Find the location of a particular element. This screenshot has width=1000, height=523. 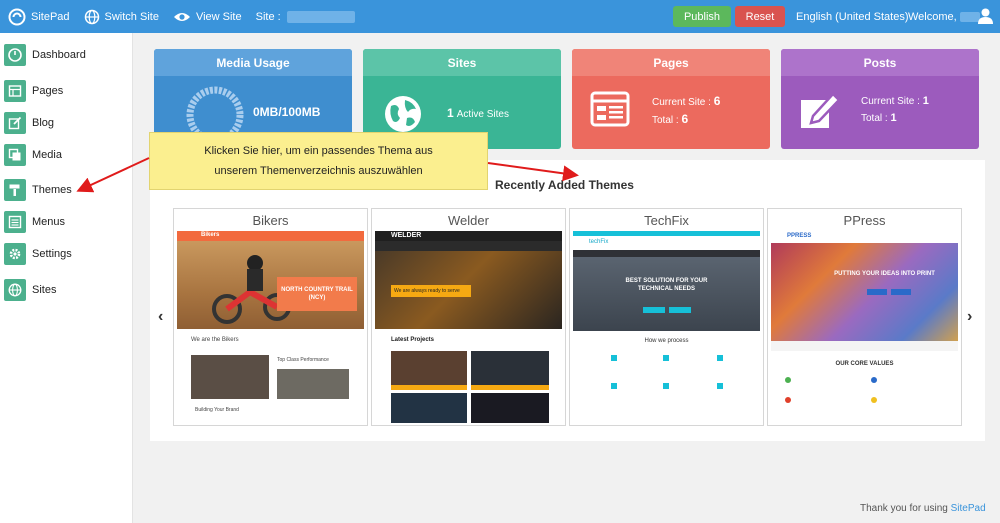

sidebar-item-label: Sites is located at coordinates (44, 290).